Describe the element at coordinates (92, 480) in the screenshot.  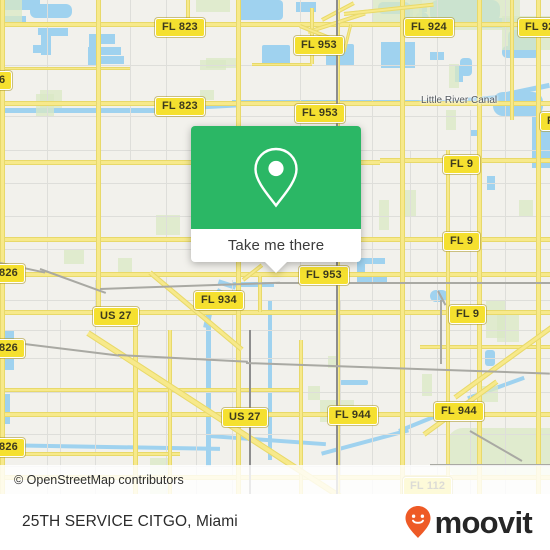
I see `osm-attribution-text: © OpenStreetMap contributors` at that location.